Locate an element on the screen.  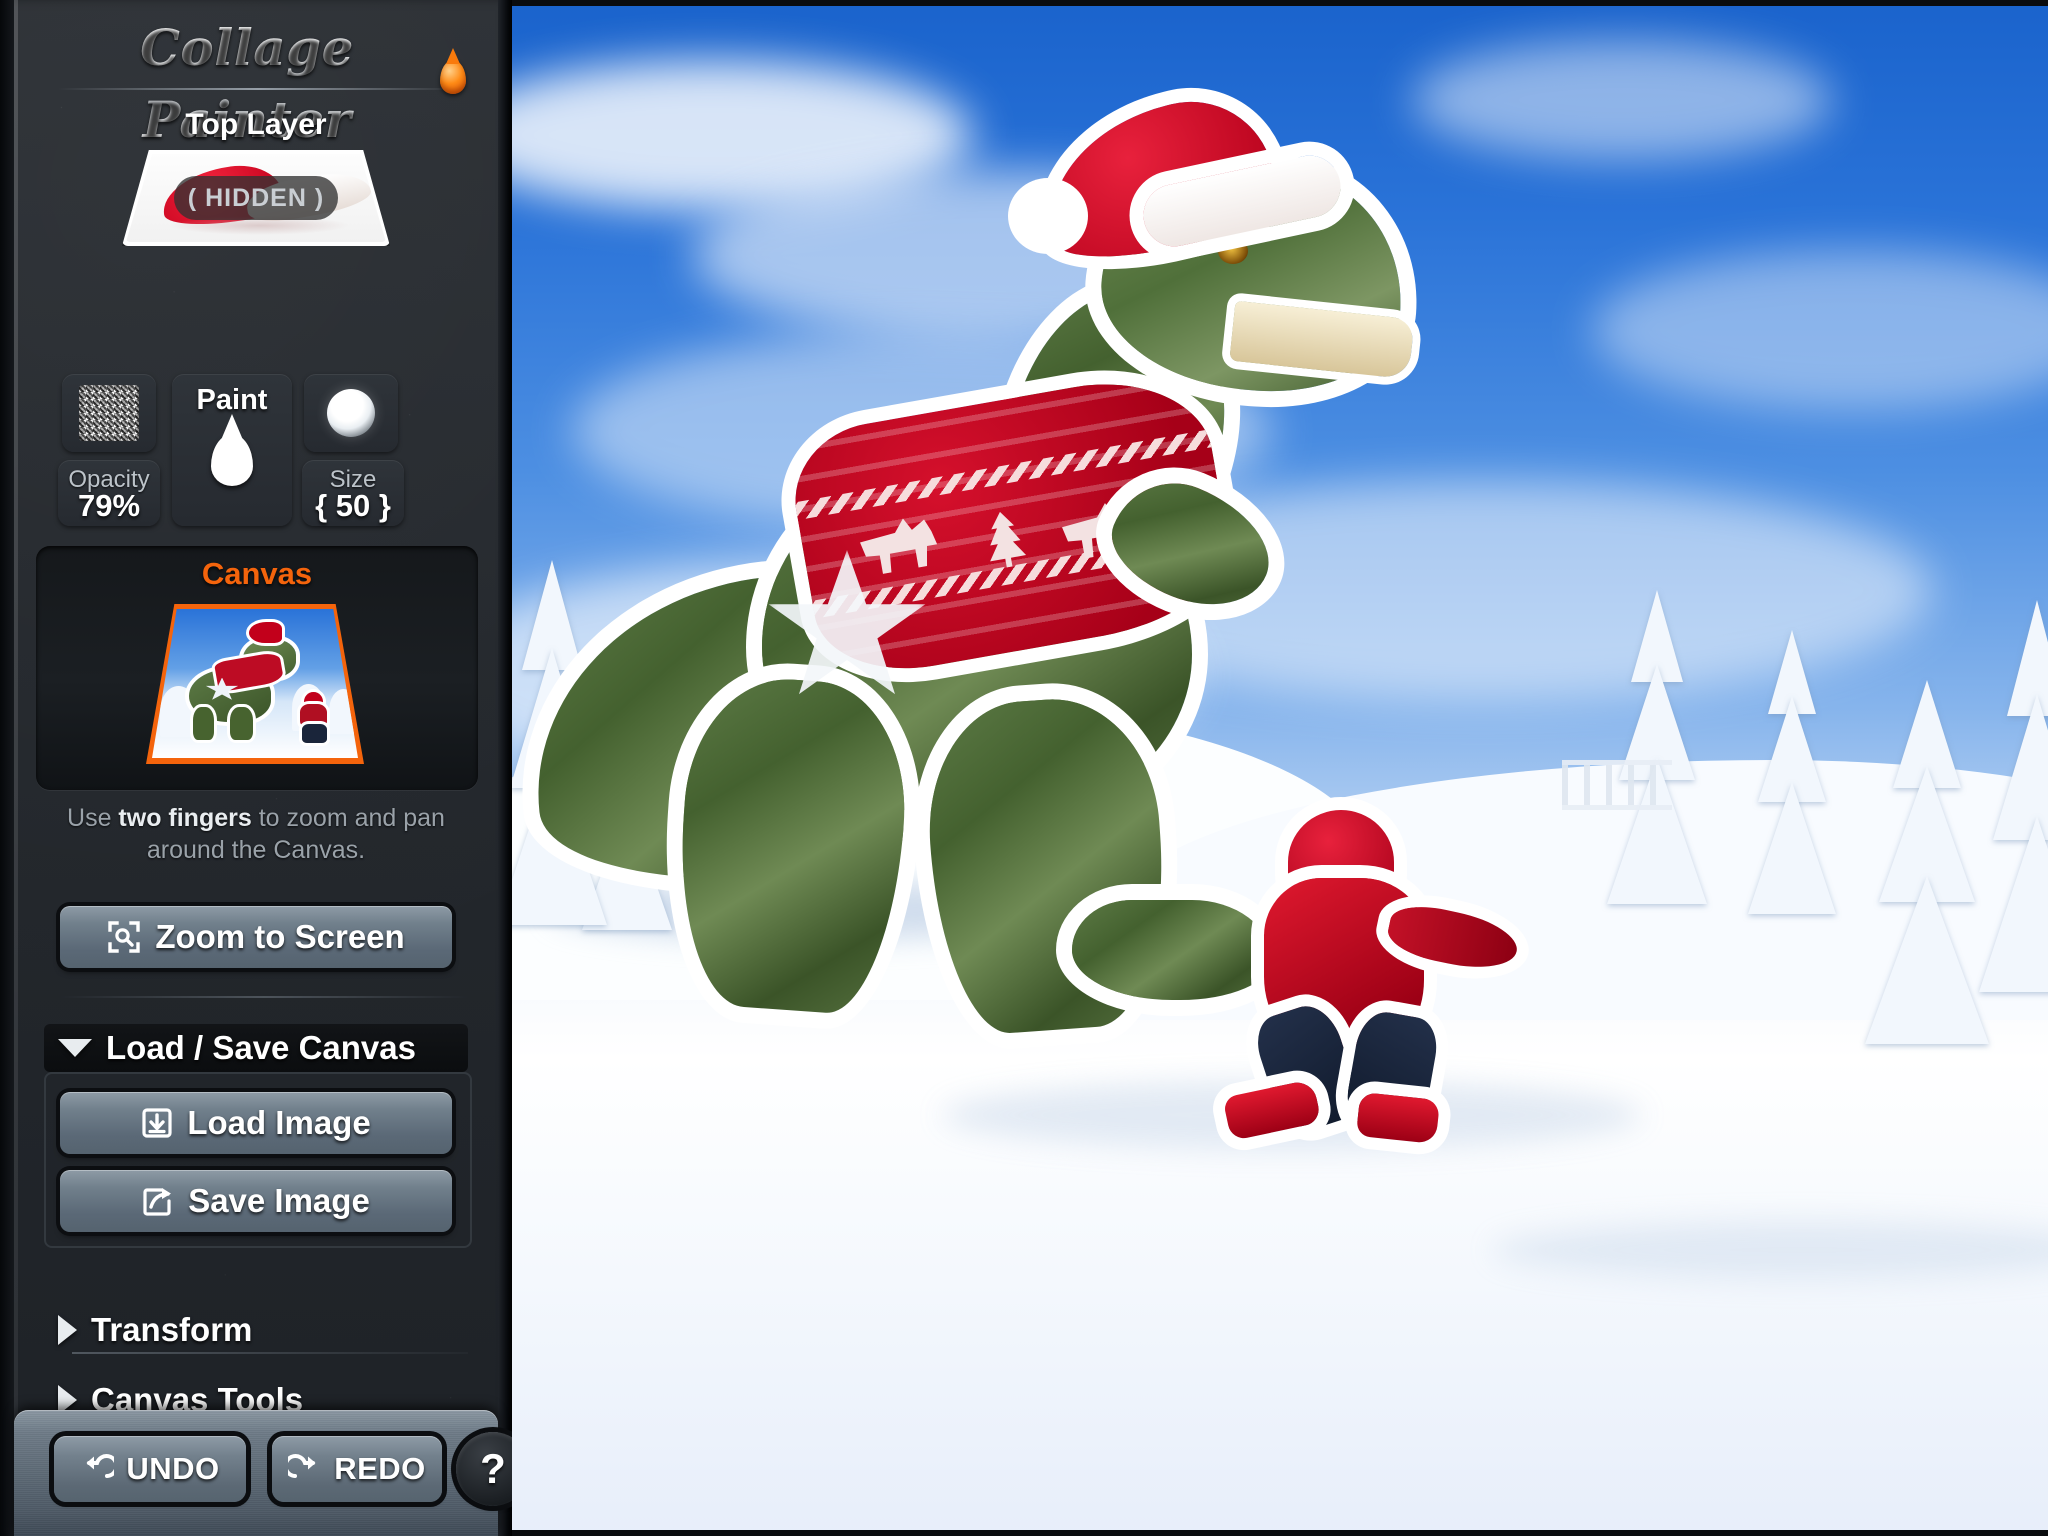
christmas-tree-motif is located at coordinates (1004, 539).